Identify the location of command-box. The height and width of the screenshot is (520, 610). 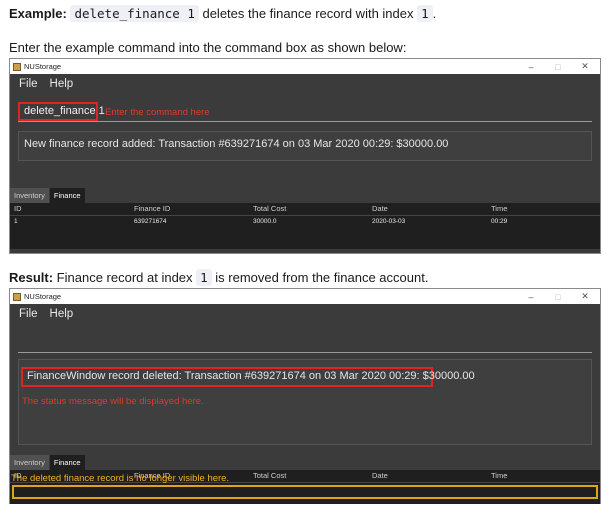
(305, 342).